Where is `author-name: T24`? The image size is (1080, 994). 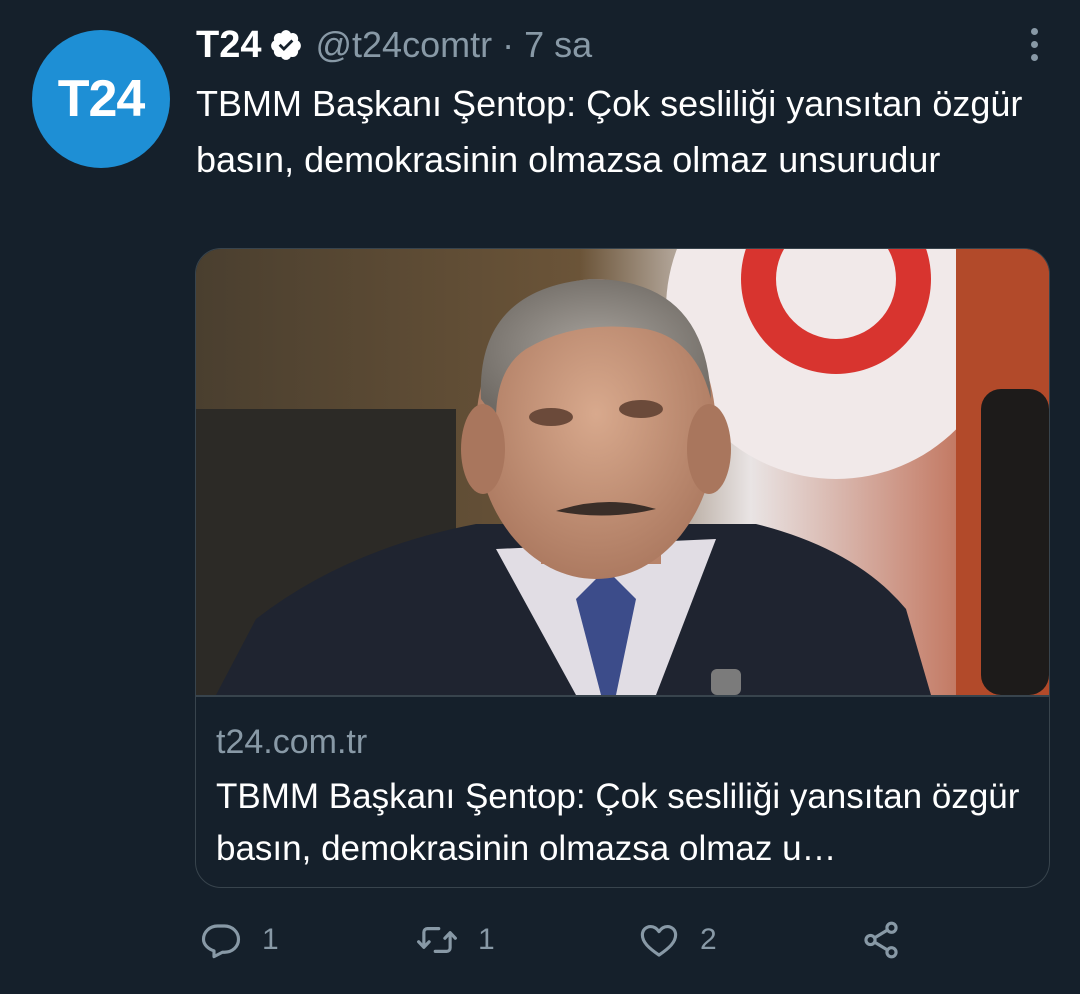
author-name: T24 is located at coordinates (228, 45).